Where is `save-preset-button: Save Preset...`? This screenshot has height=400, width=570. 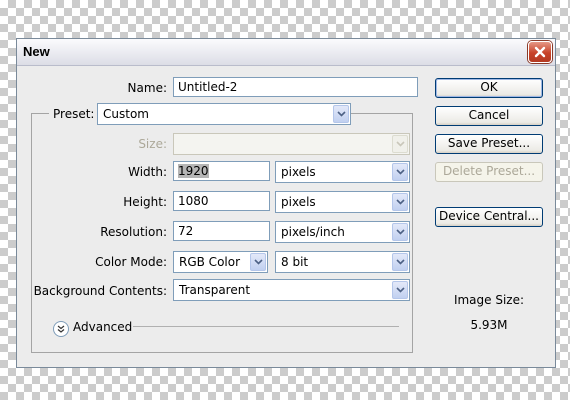
save-preset-button: Save Preset... is located at coordinates (489, 144).